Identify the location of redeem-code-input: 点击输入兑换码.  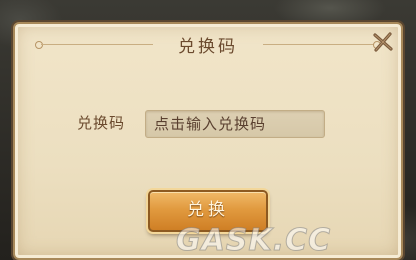
(235, 124).